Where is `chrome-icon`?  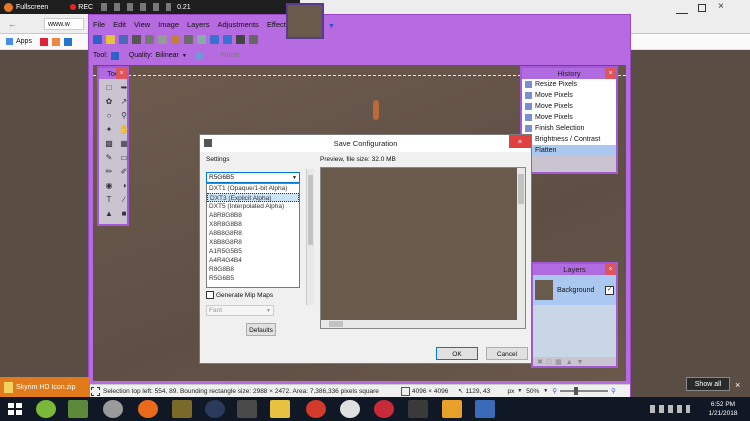 chrome-icon is located at coordinates (316, 409).